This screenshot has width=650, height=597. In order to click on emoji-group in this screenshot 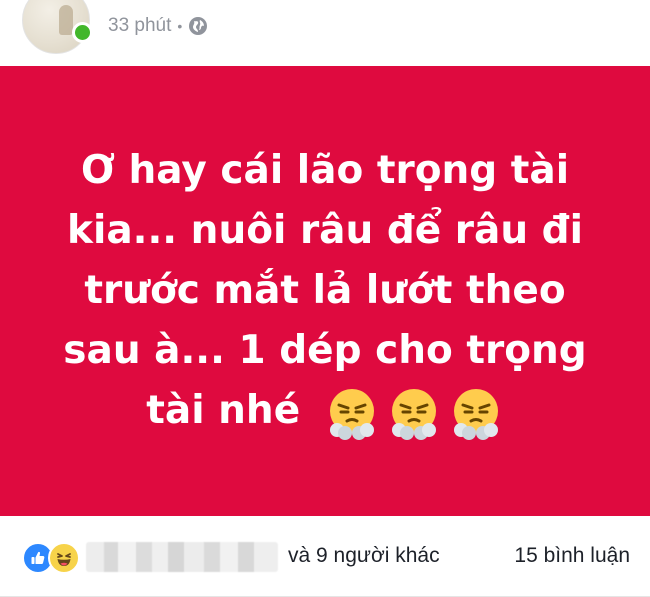, I will do `click(414, 413)`.